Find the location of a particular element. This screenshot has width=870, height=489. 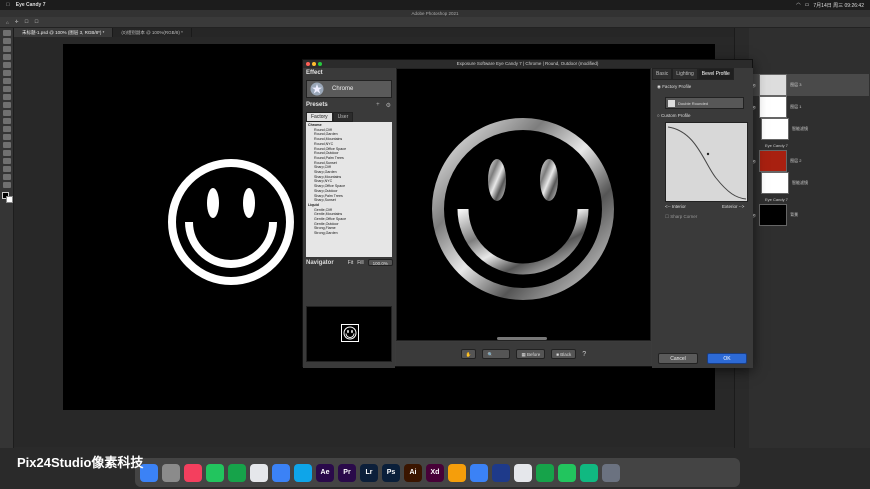

hand-tool-icon is located at coordinates (7, 177).